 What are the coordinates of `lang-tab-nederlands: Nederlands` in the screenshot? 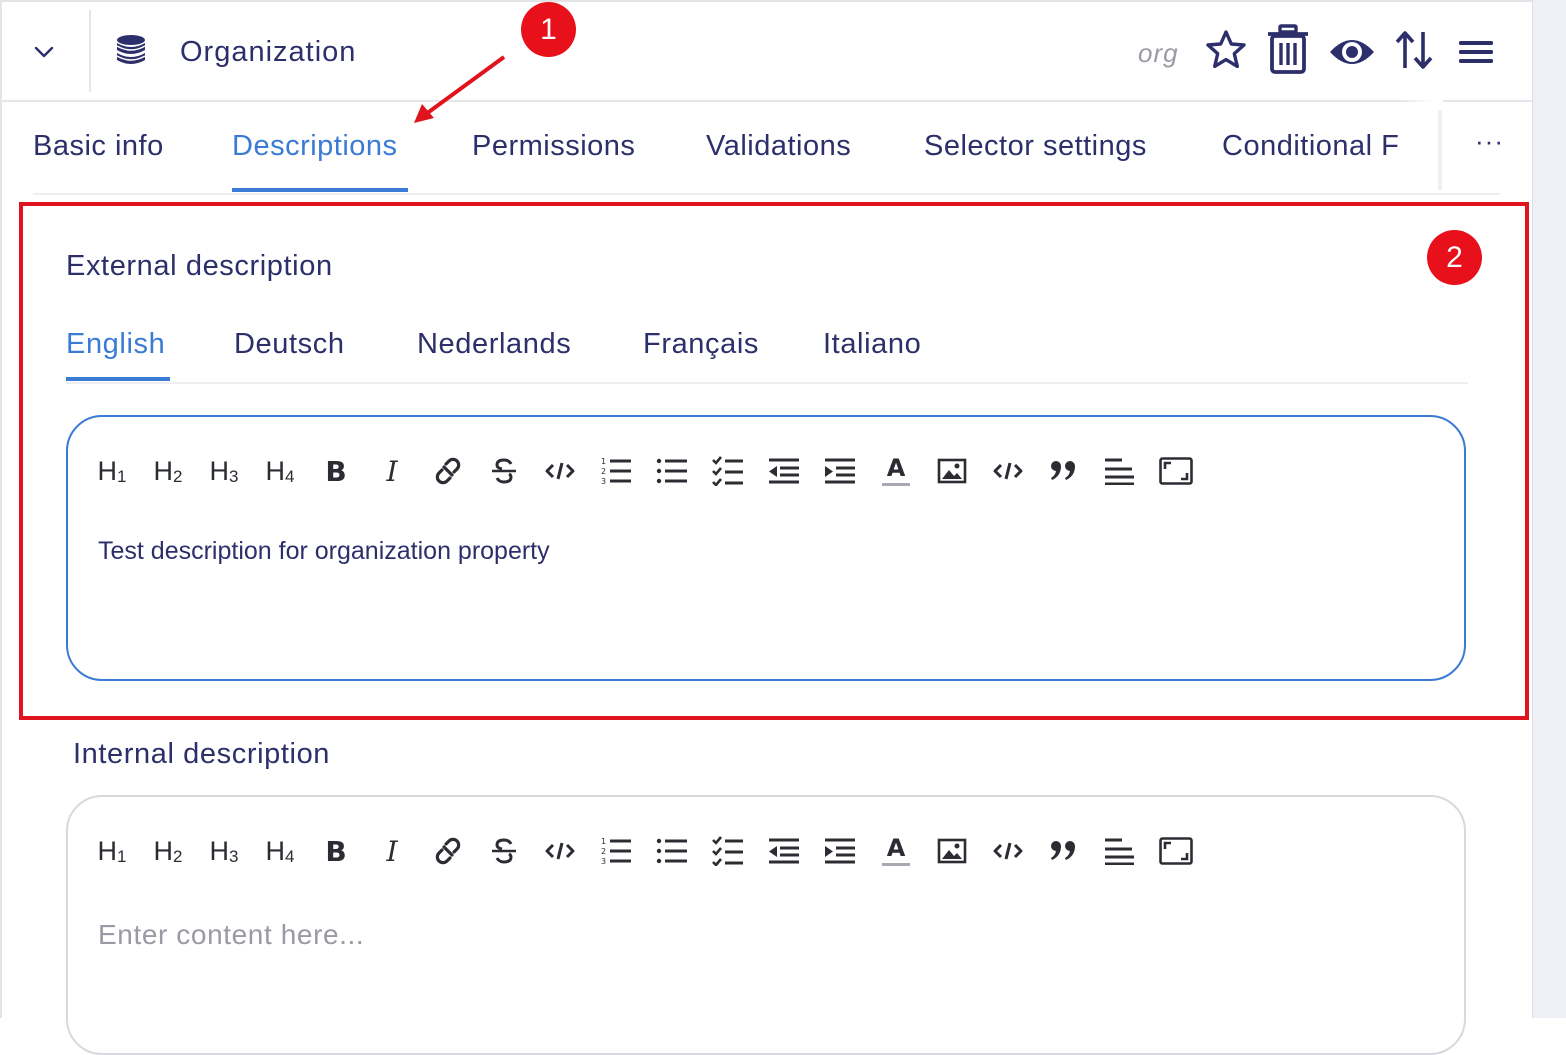 It's located at (494, 344).